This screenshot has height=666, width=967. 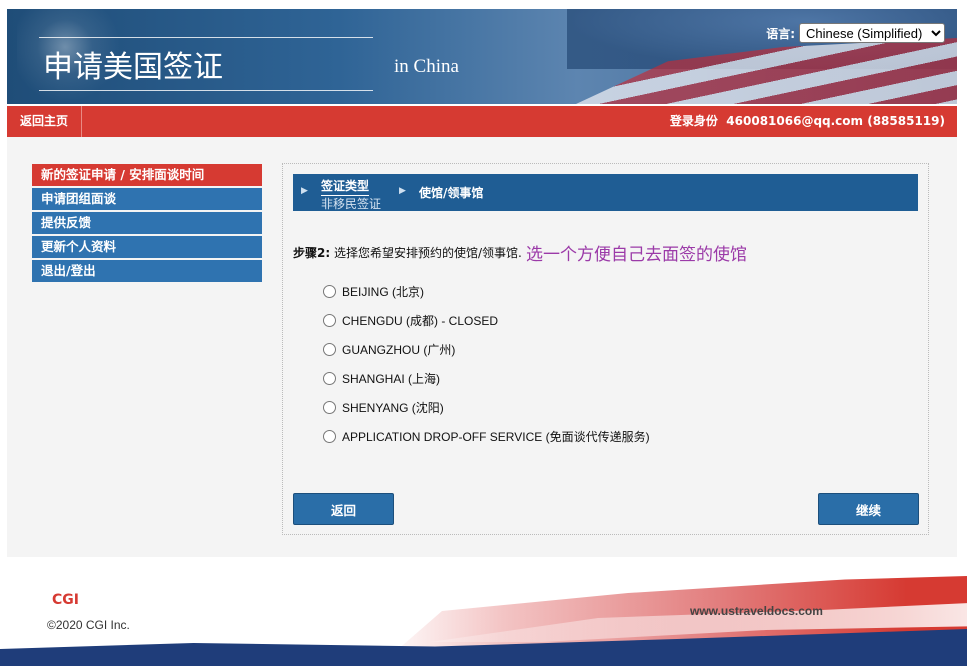 What do you see at coordinates (486, 407) in the screenshot?
I see `option-shenyang: SHENYANG (沈阳)` at bounding box center [486, 407].